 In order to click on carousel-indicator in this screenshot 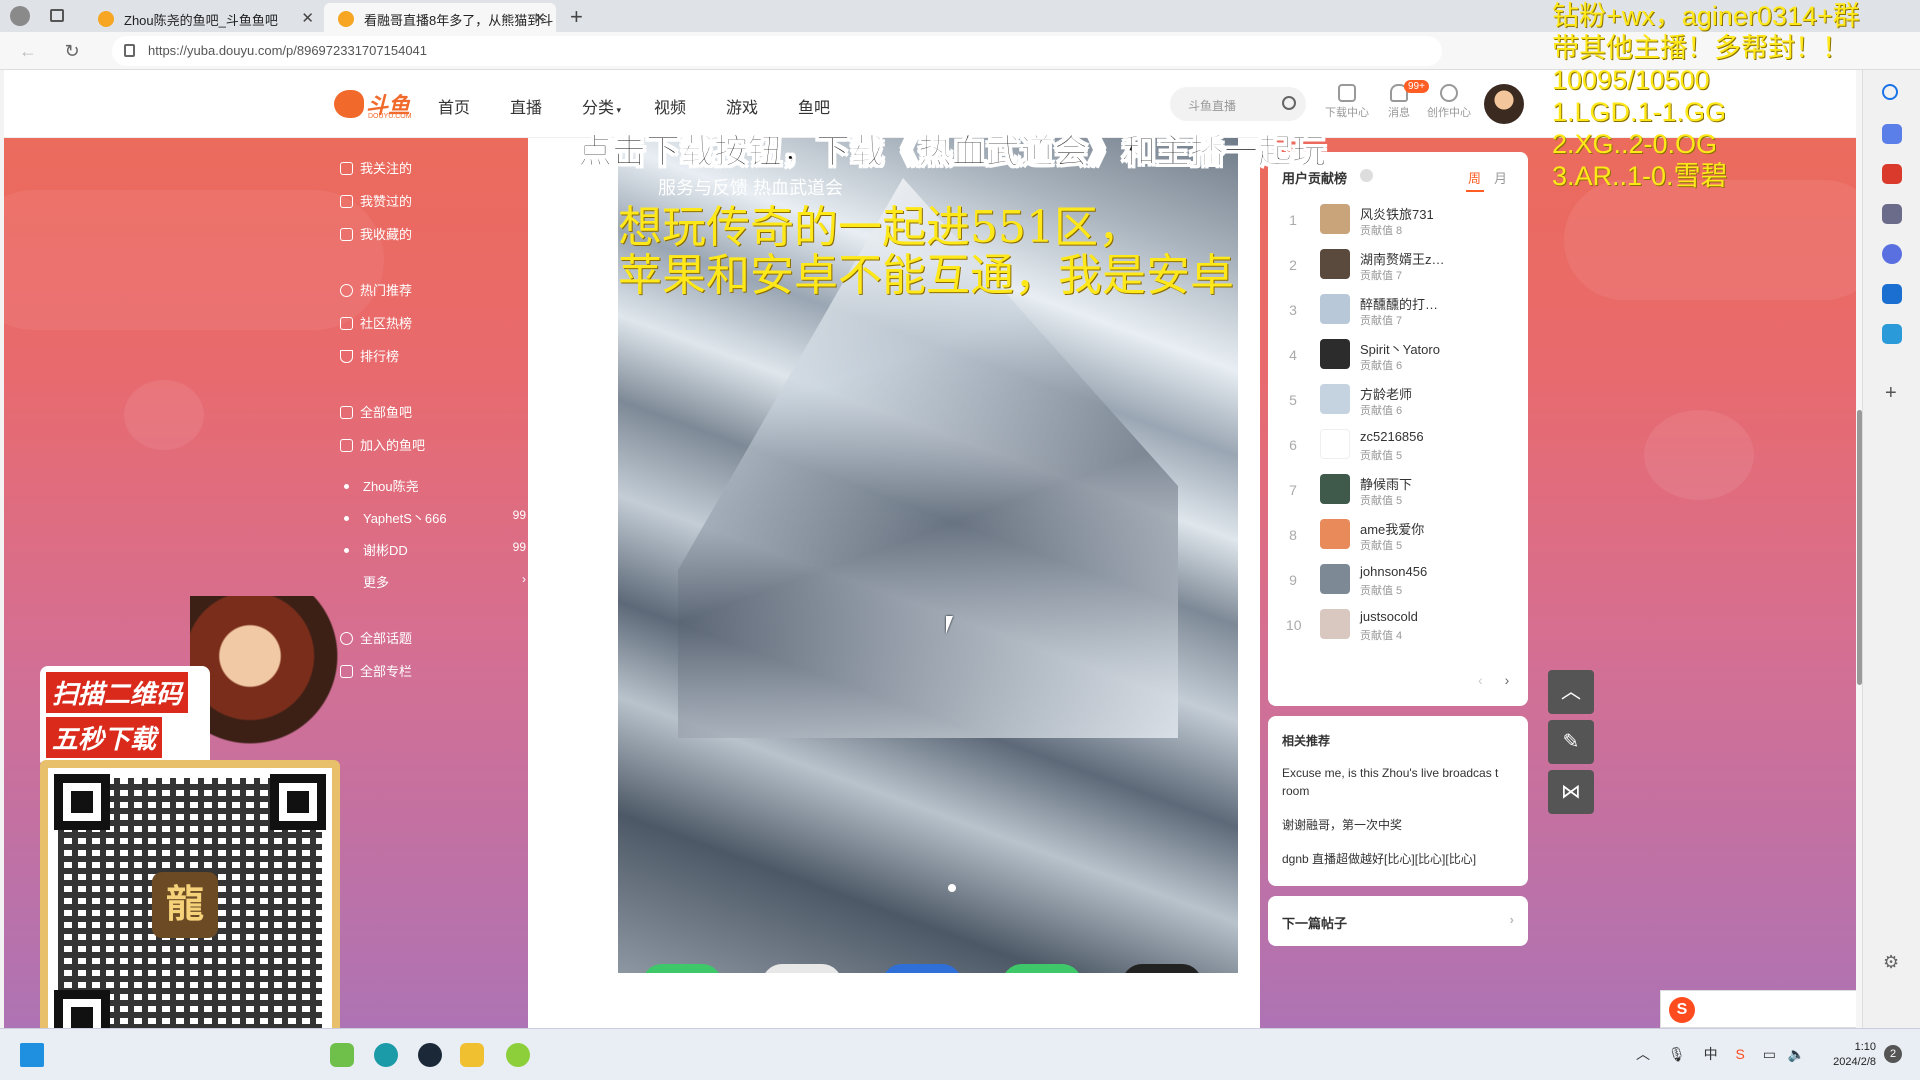, I will do `click(952, 888)`.